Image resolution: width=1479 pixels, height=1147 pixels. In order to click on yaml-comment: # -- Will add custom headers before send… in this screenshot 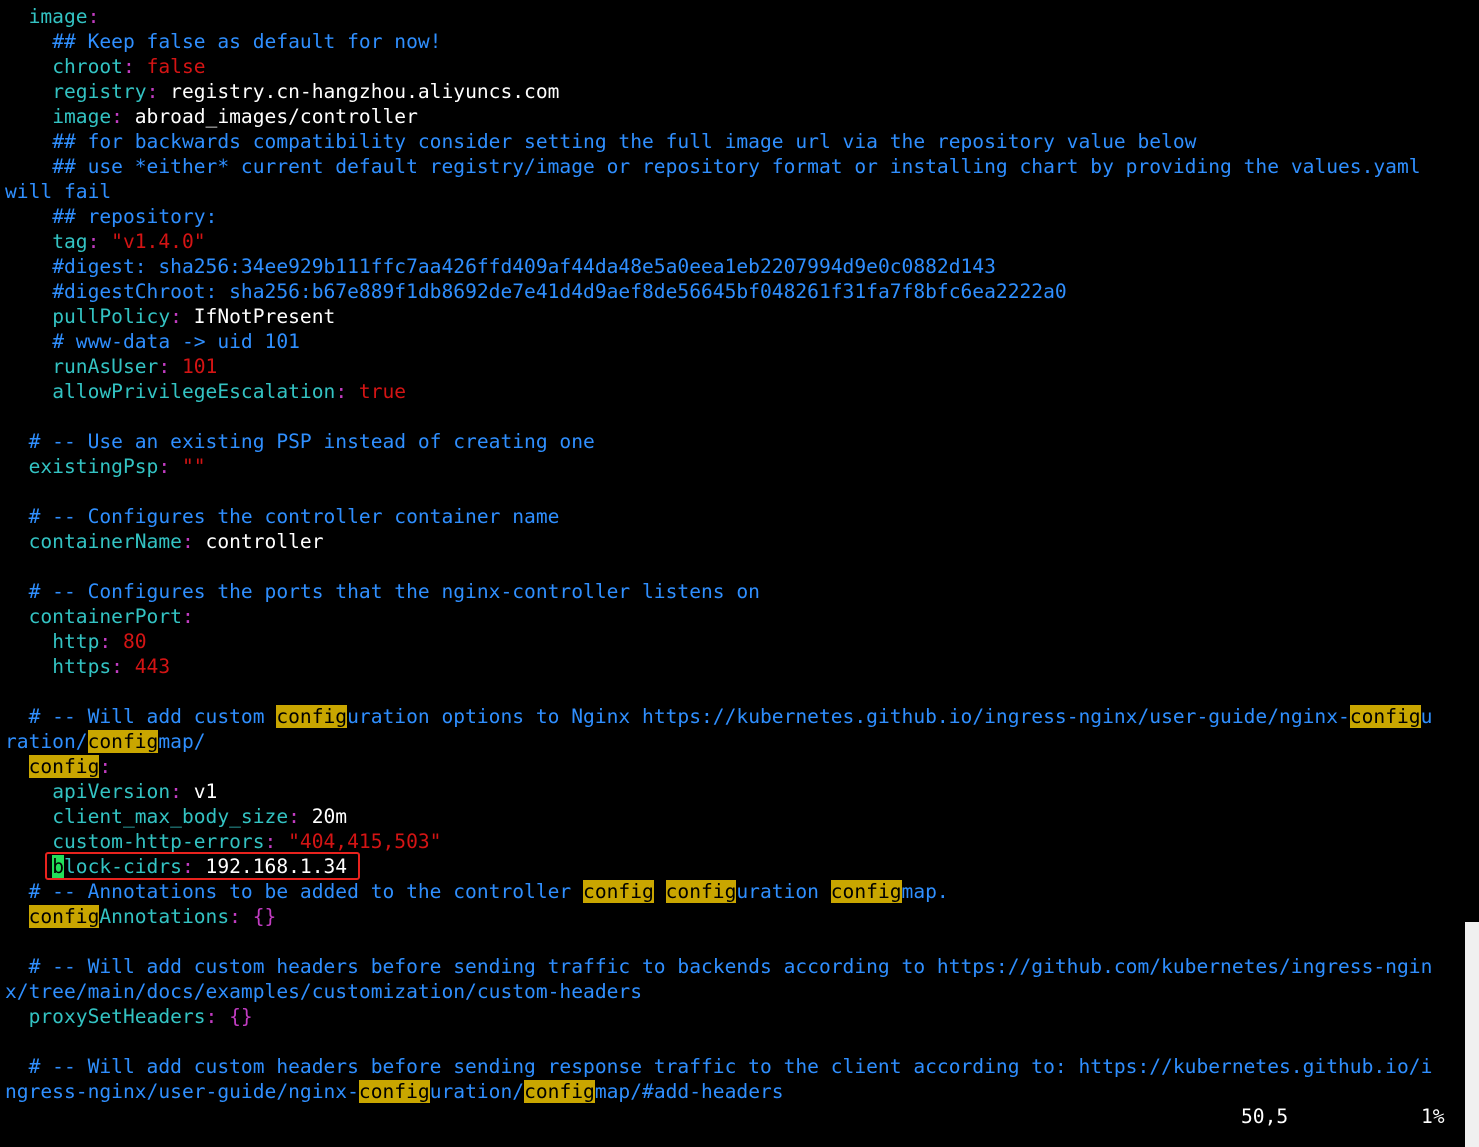, I will do `click(730, 1066)`.